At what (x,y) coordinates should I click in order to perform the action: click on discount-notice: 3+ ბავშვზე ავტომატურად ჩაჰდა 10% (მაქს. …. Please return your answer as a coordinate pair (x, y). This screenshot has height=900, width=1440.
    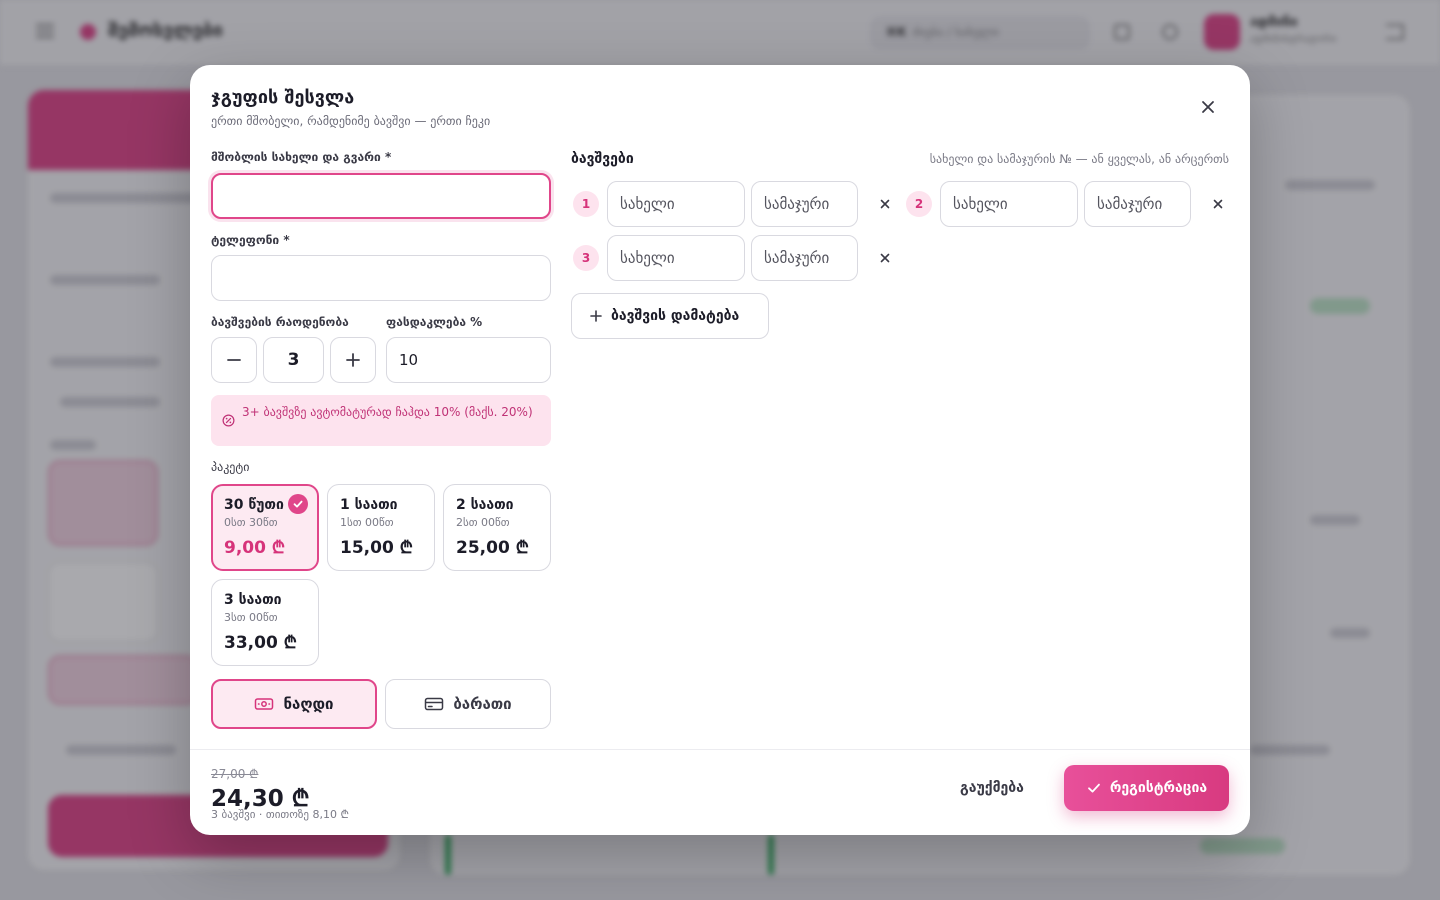
    Looking at the image, I should click on (381, 420).